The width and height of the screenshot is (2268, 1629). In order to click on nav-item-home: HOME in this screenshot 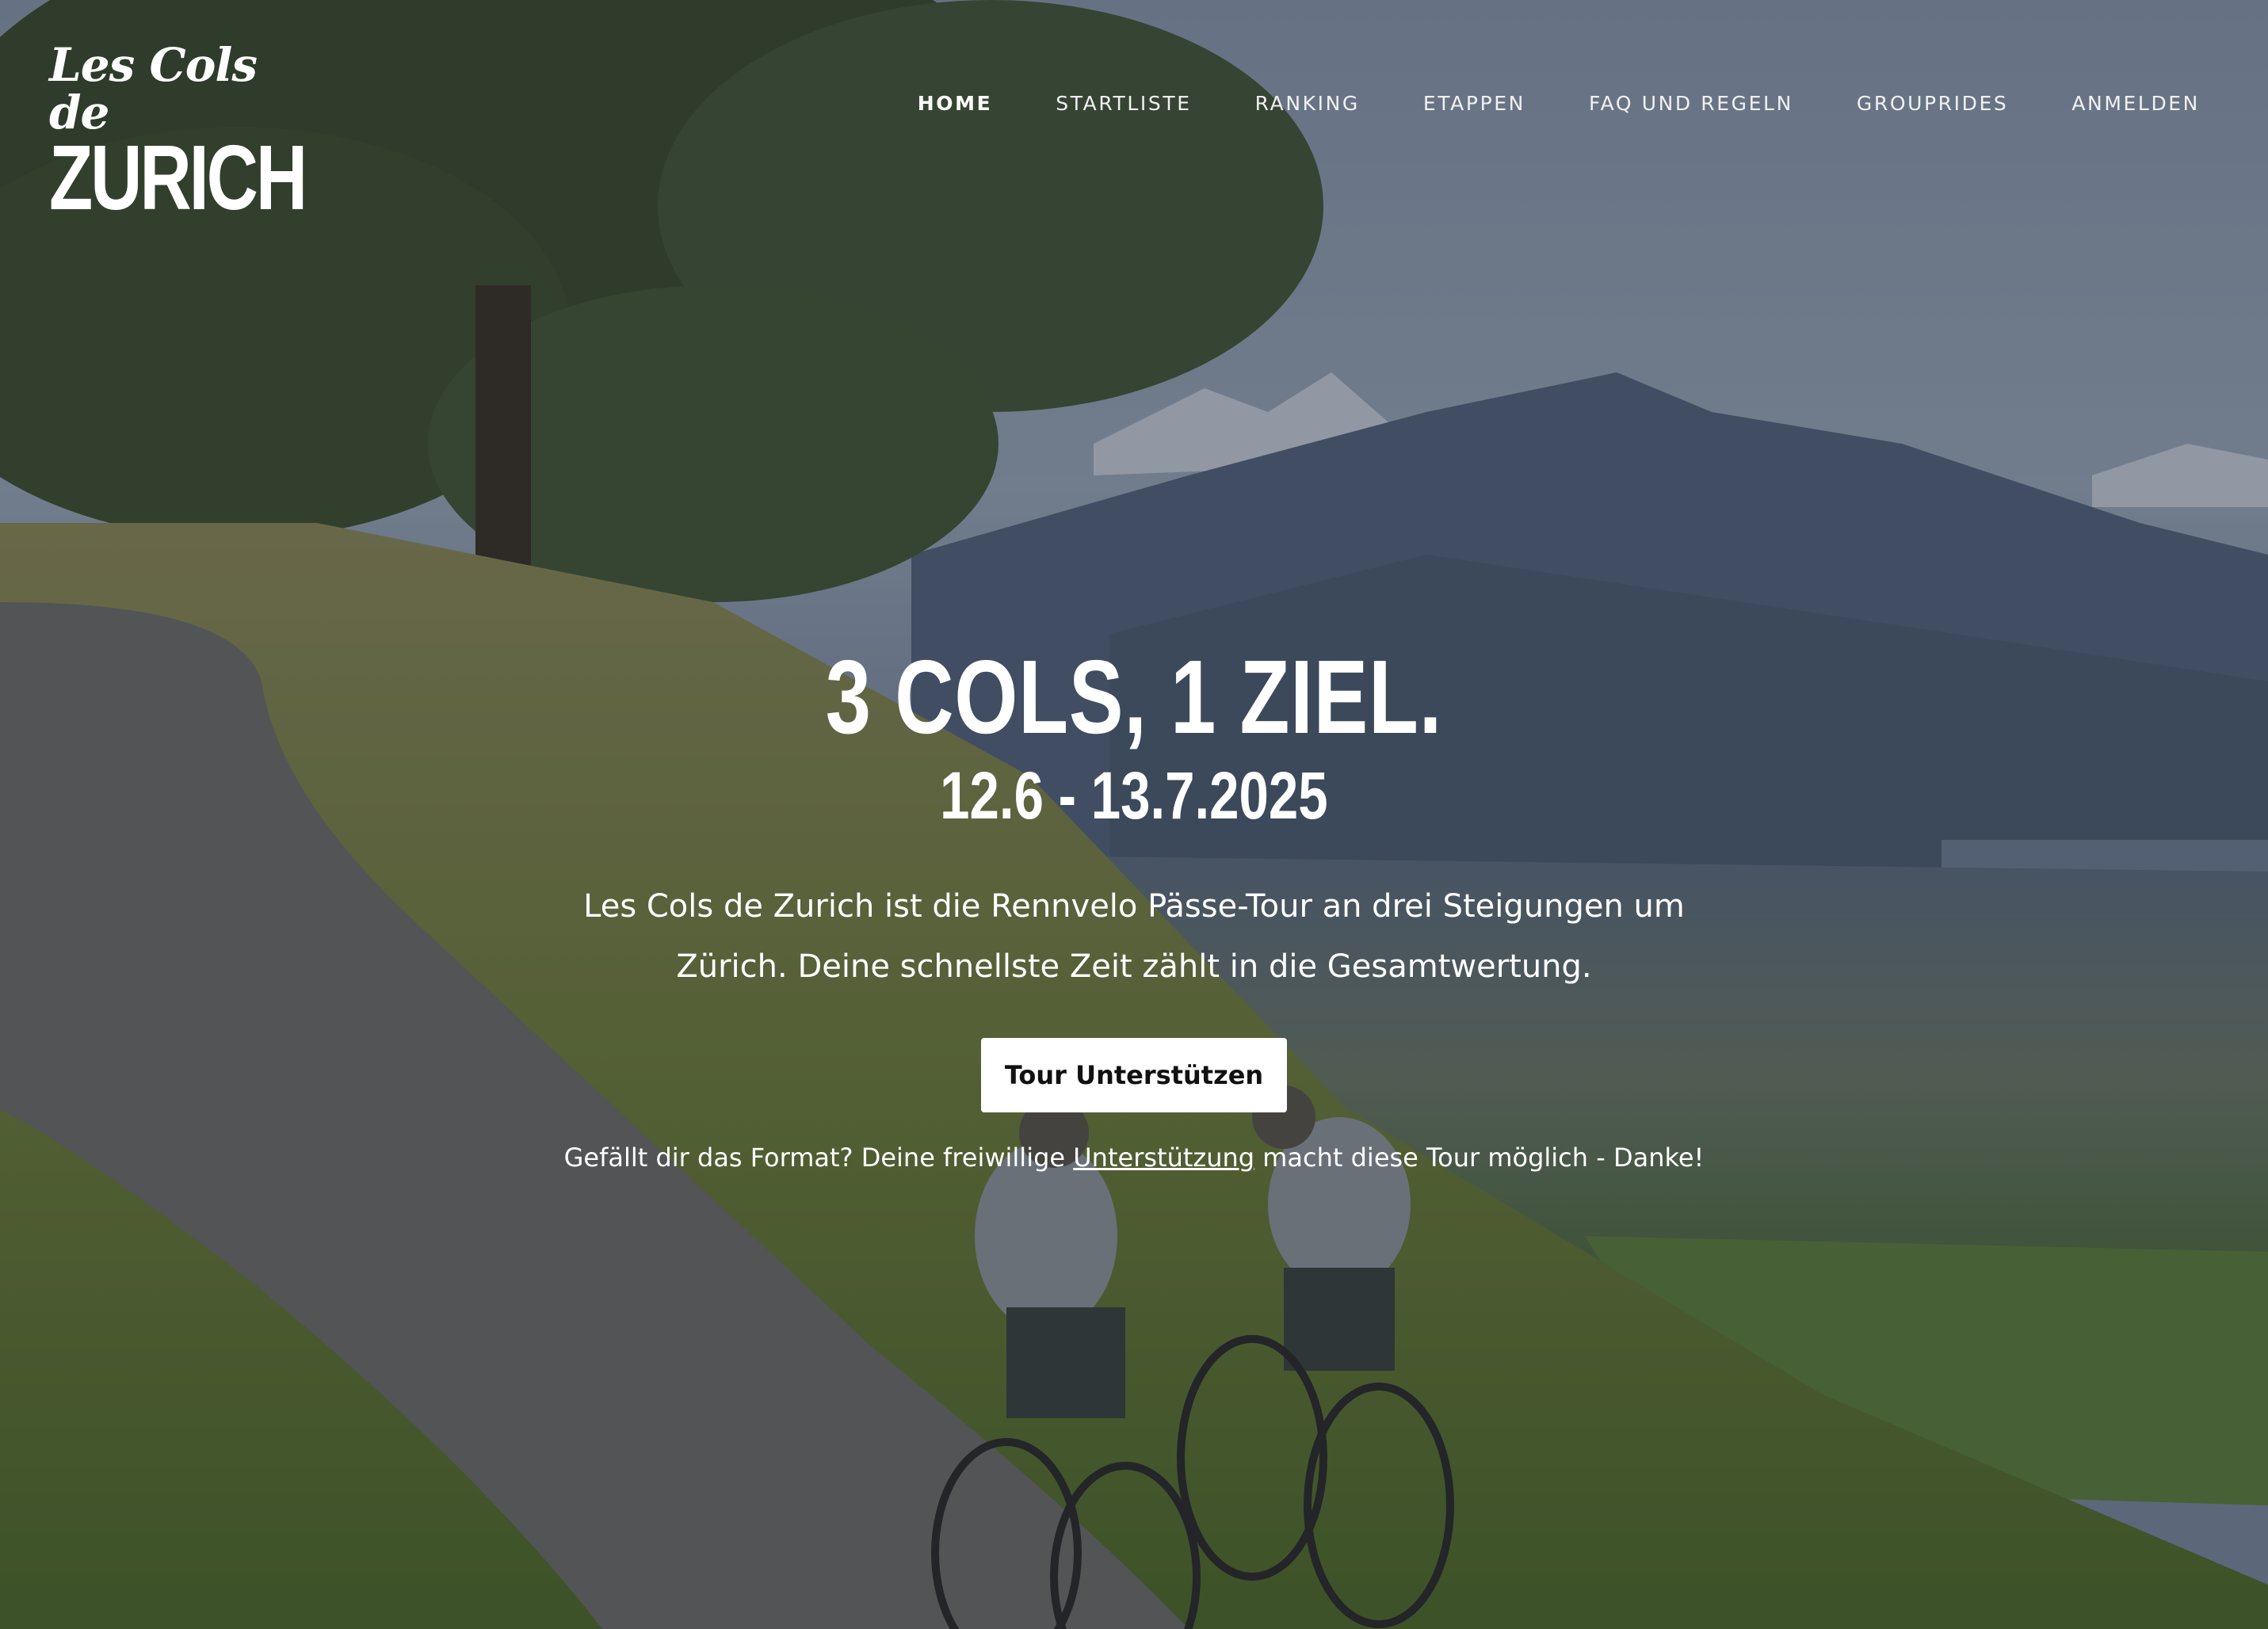, I will do `click(955, 103)`.